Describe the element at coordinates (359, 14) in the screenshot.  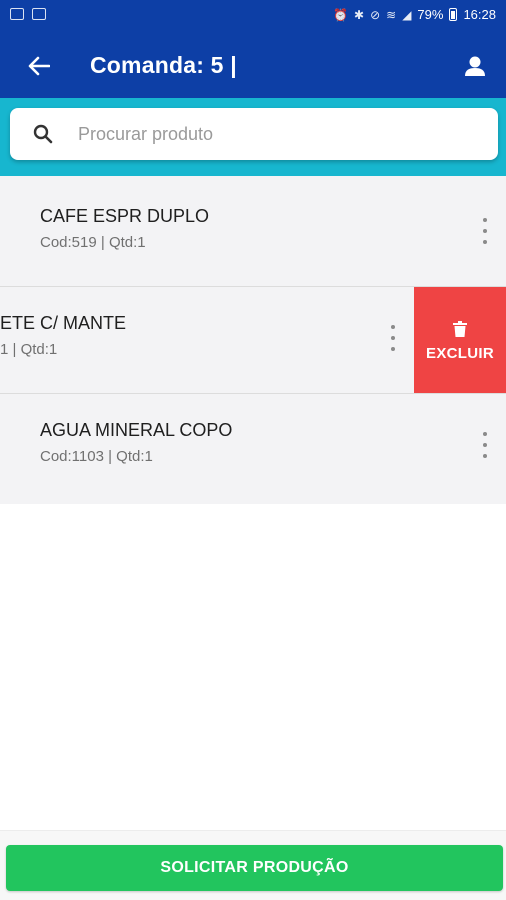
I see `bluetooth-icon: ✱` at that location.